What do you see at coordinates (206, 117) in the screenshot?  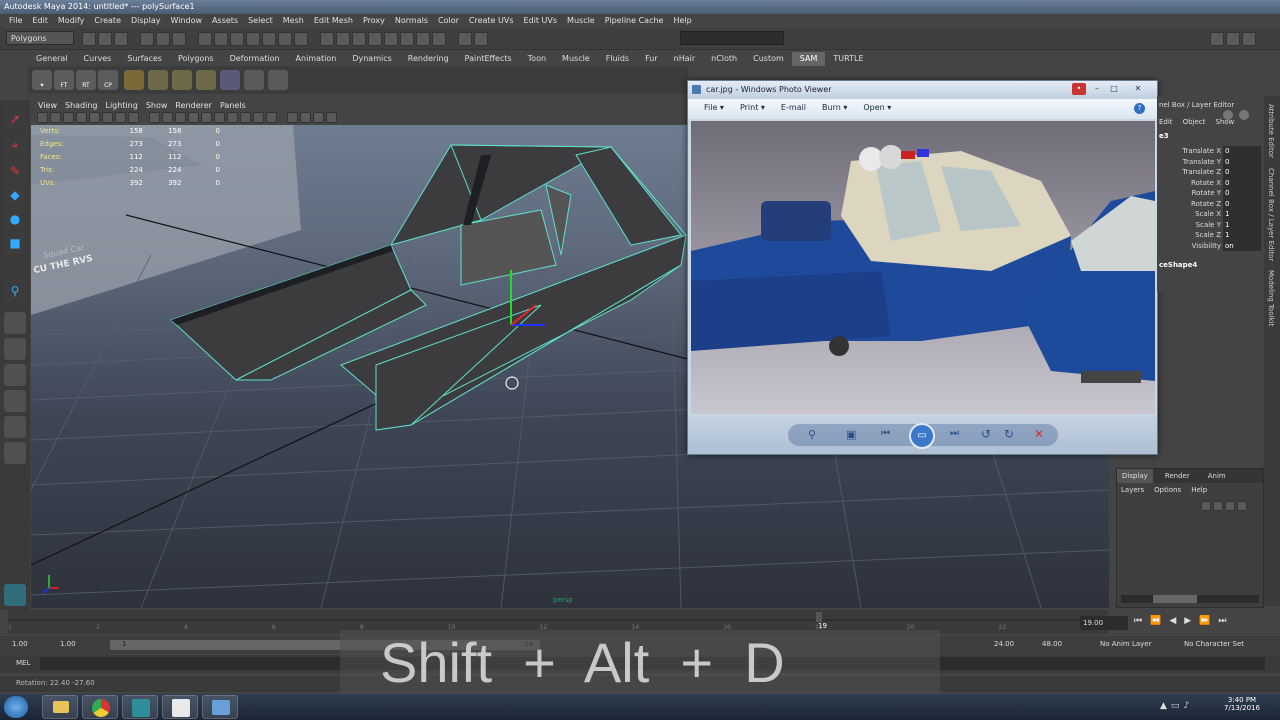 I see `lights-icon` at bounding box center [206, 117].